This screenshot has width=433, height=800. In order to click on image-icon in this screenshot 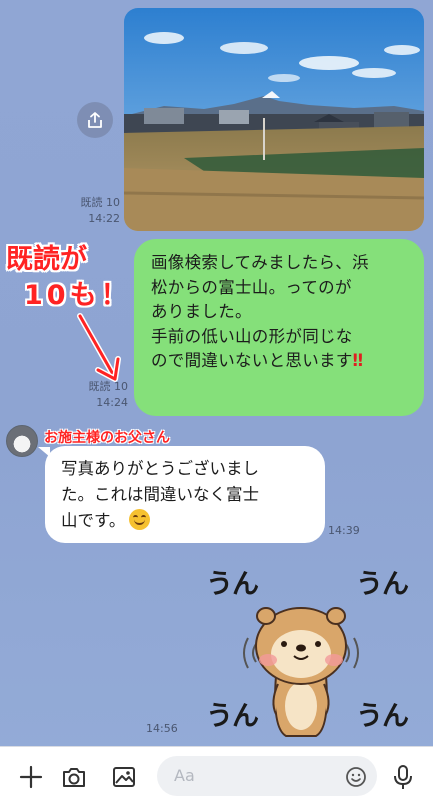, I will do `click(124, 777)`.